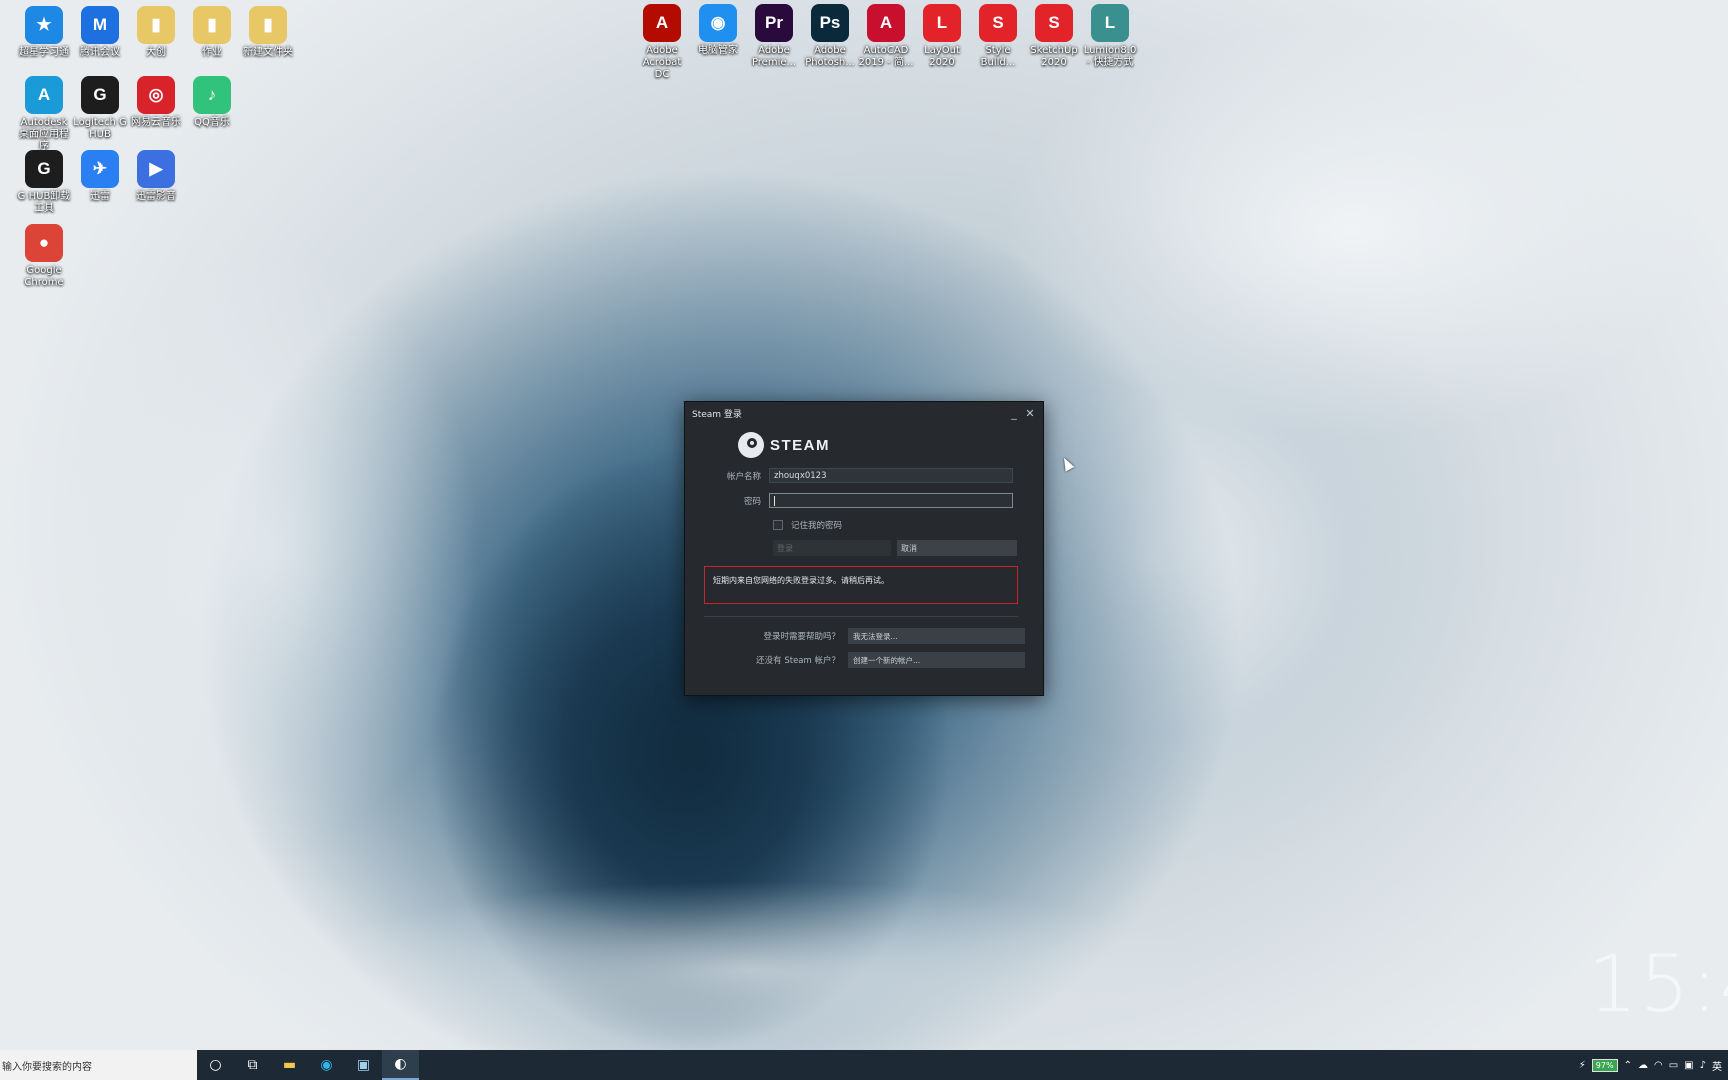  Describe the element at coordinates (718, 50) in the screenshot. I see `desktop-shortcut-label: 电脑管家` at that location.